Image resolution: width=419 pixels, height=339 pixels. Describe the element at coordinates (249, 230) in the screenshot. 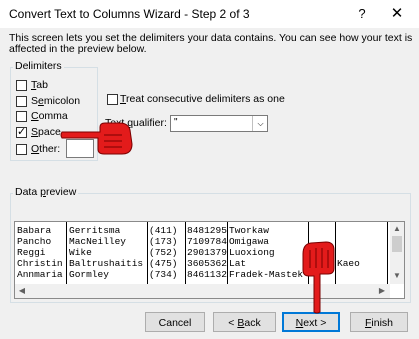

I see `preview-cell: Tworkaw` at that location.